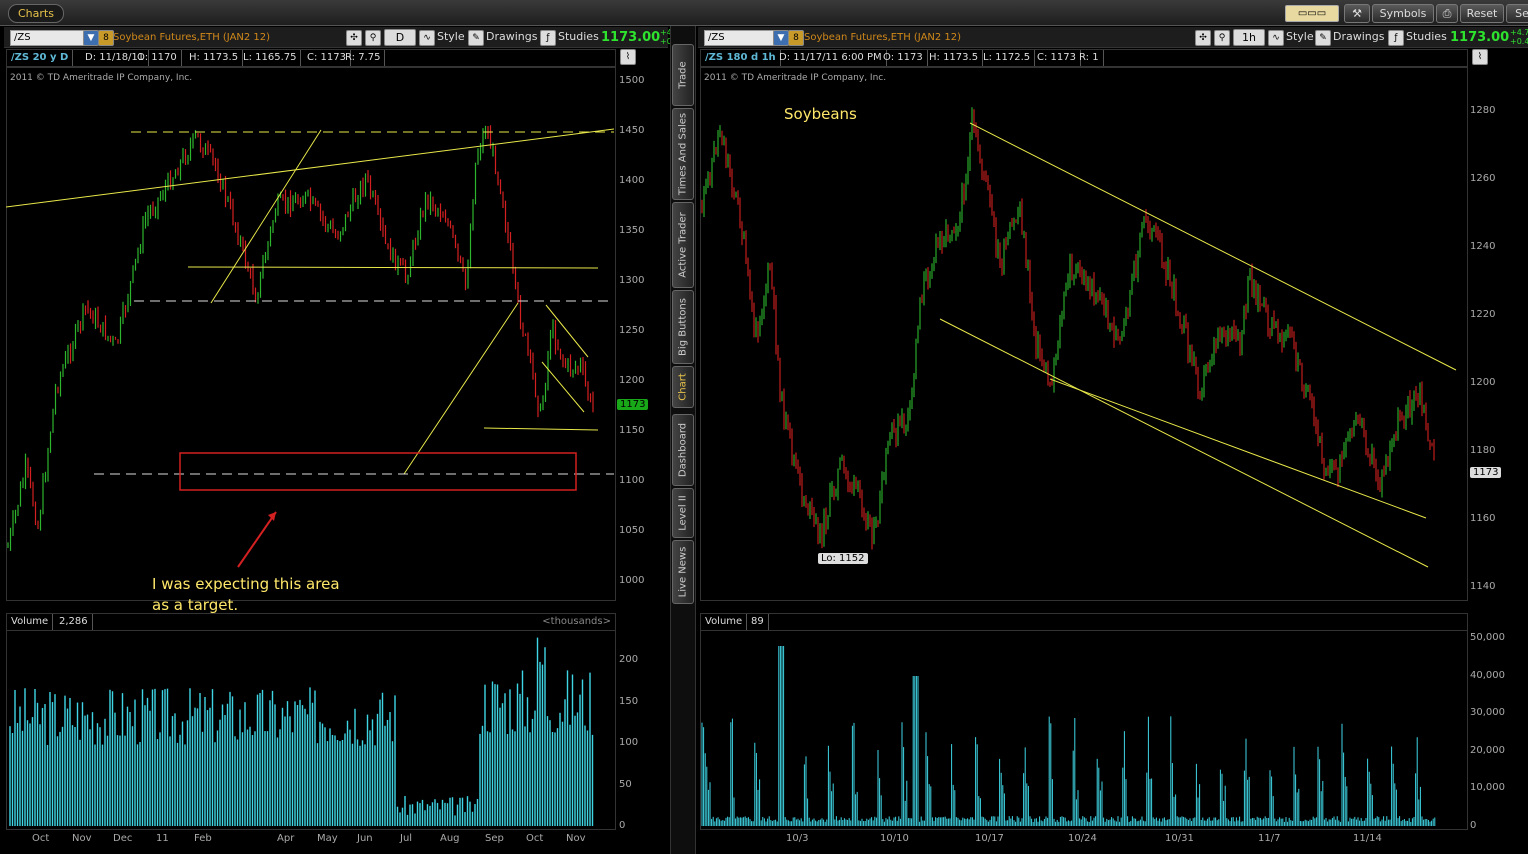 Image resolution: width=1528 pixels, height=854 pixels. I want to click on left-volume-tick-1: 150, so click(629, 701).